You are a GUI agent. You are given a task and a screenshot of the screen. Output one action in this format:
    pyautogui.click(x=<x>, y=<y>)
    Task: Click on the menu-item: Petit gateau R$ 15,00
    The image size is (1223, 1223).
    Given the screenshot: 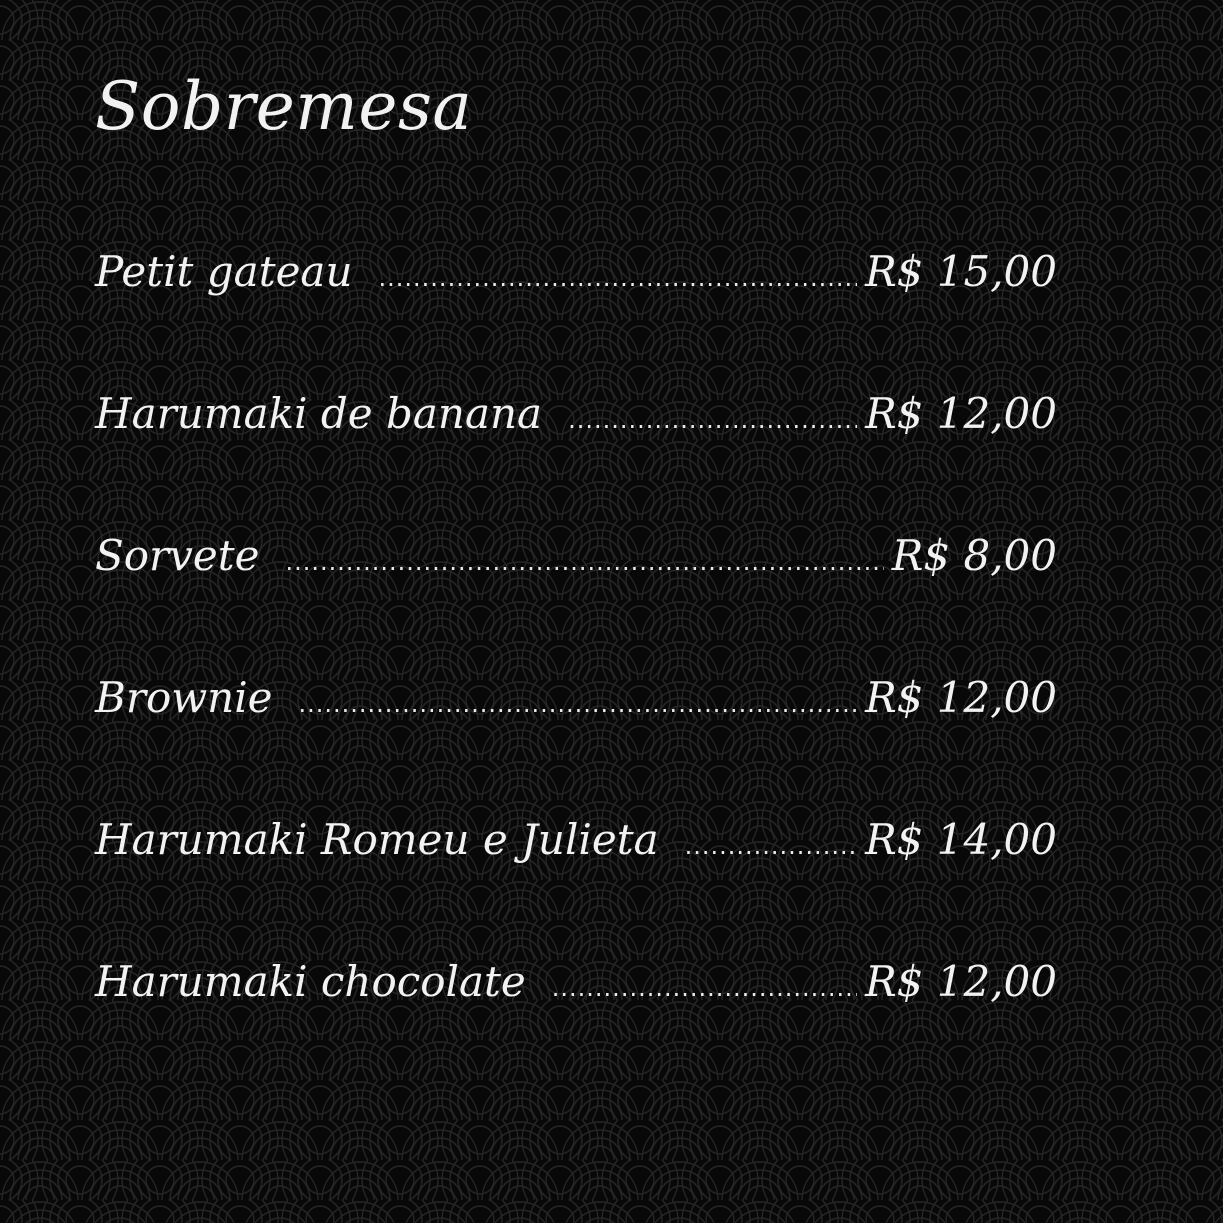 What is the action you would take?
    pyautogui.click(x=576, y=308)
    